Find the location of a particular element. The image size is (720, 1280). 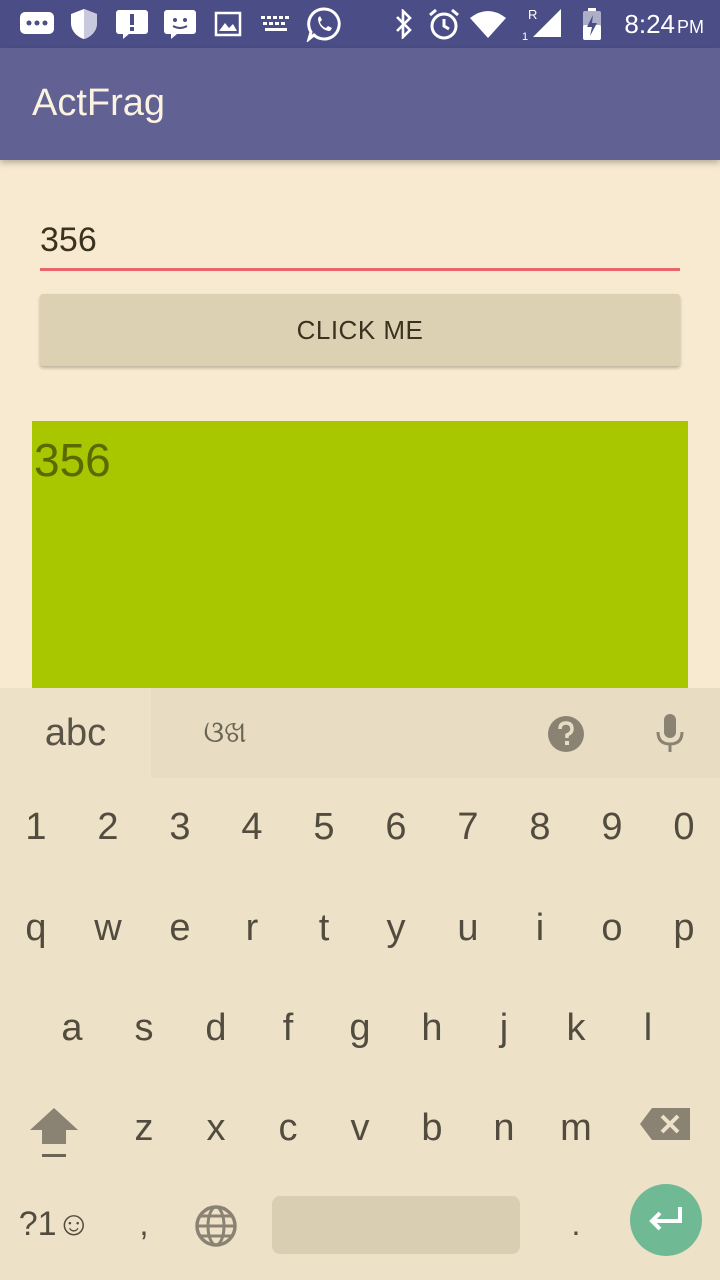

app-bar: ActFrag is located at coordinates (360, 104).